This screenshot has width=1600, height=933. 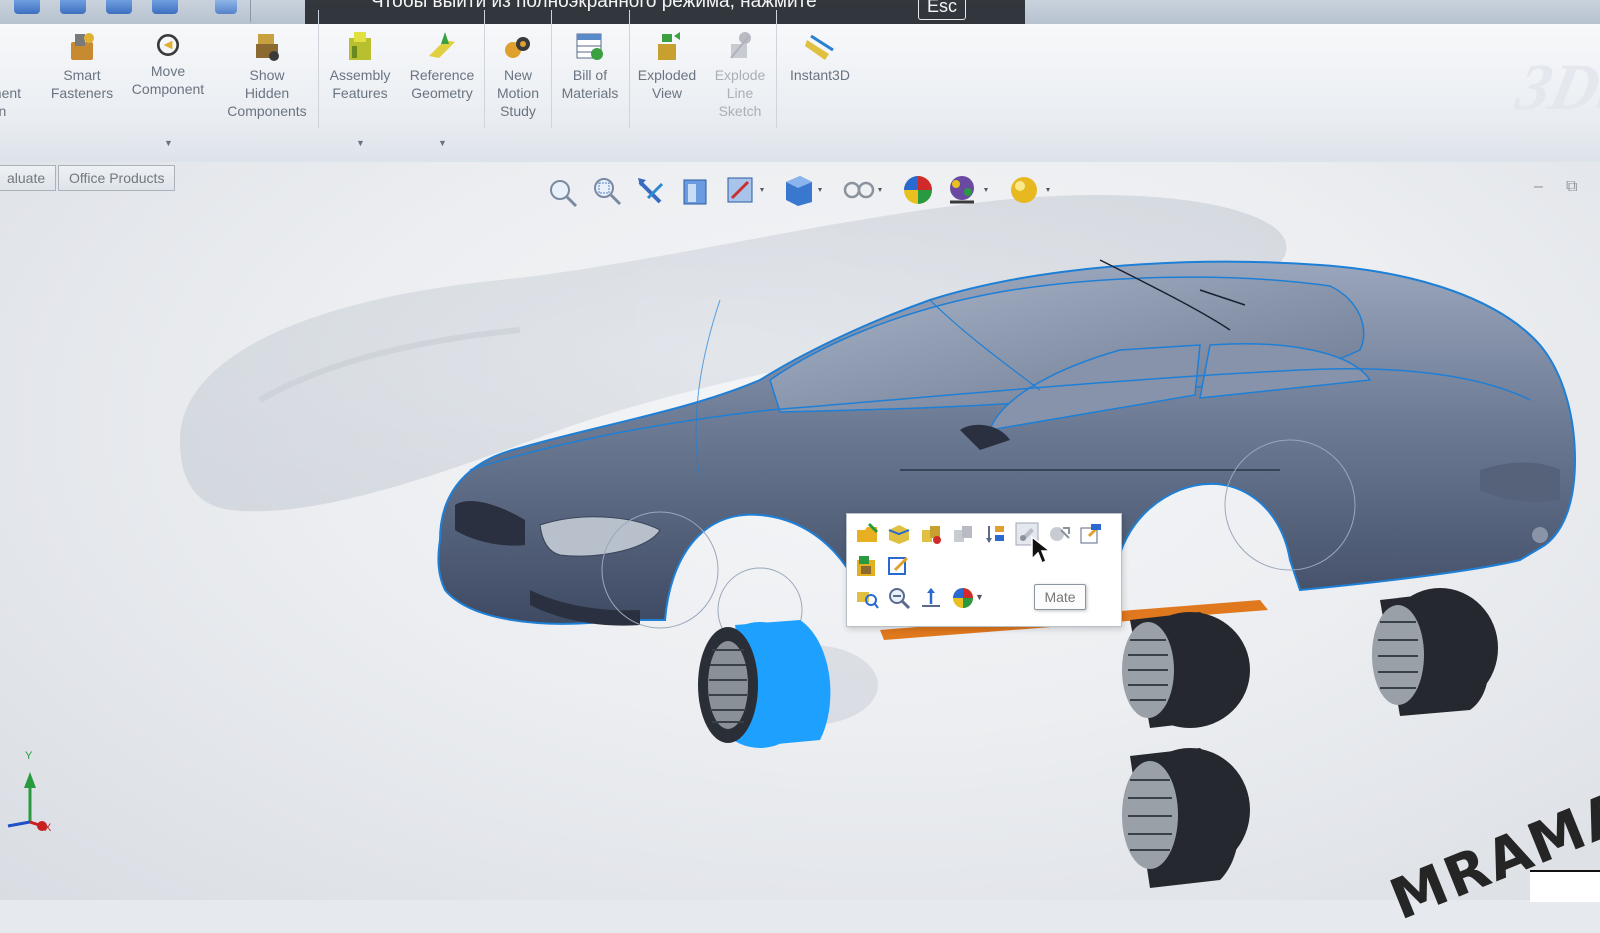 I want to click on zoom-to-fit-icon, so click(x=563, y=193).